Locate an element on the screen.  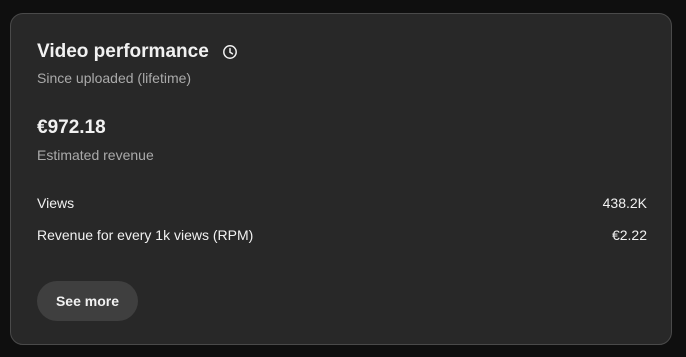
card-header: Video performance is located at coordinates (137, 52).